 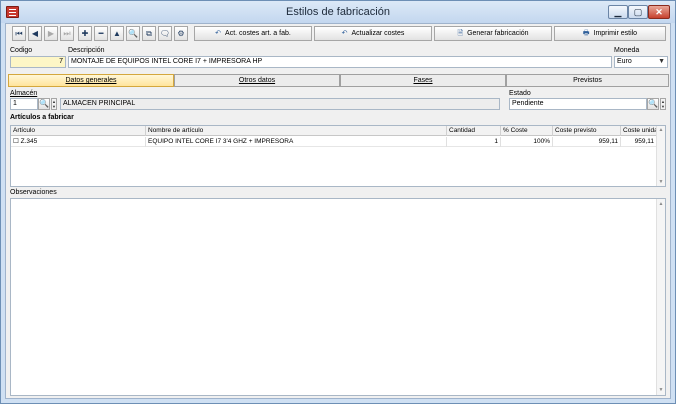 I want to click on col-articulo: Artículo, so click(x=78, y=131).